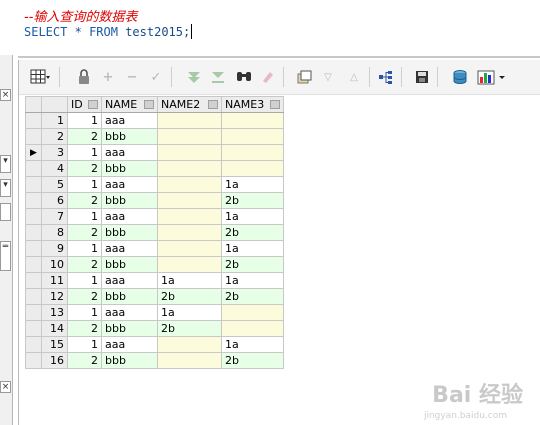 This screenshot has width=540, height=425. I want to click on table-row: 12 2 bbb 2b 2b, so click(154, 296).